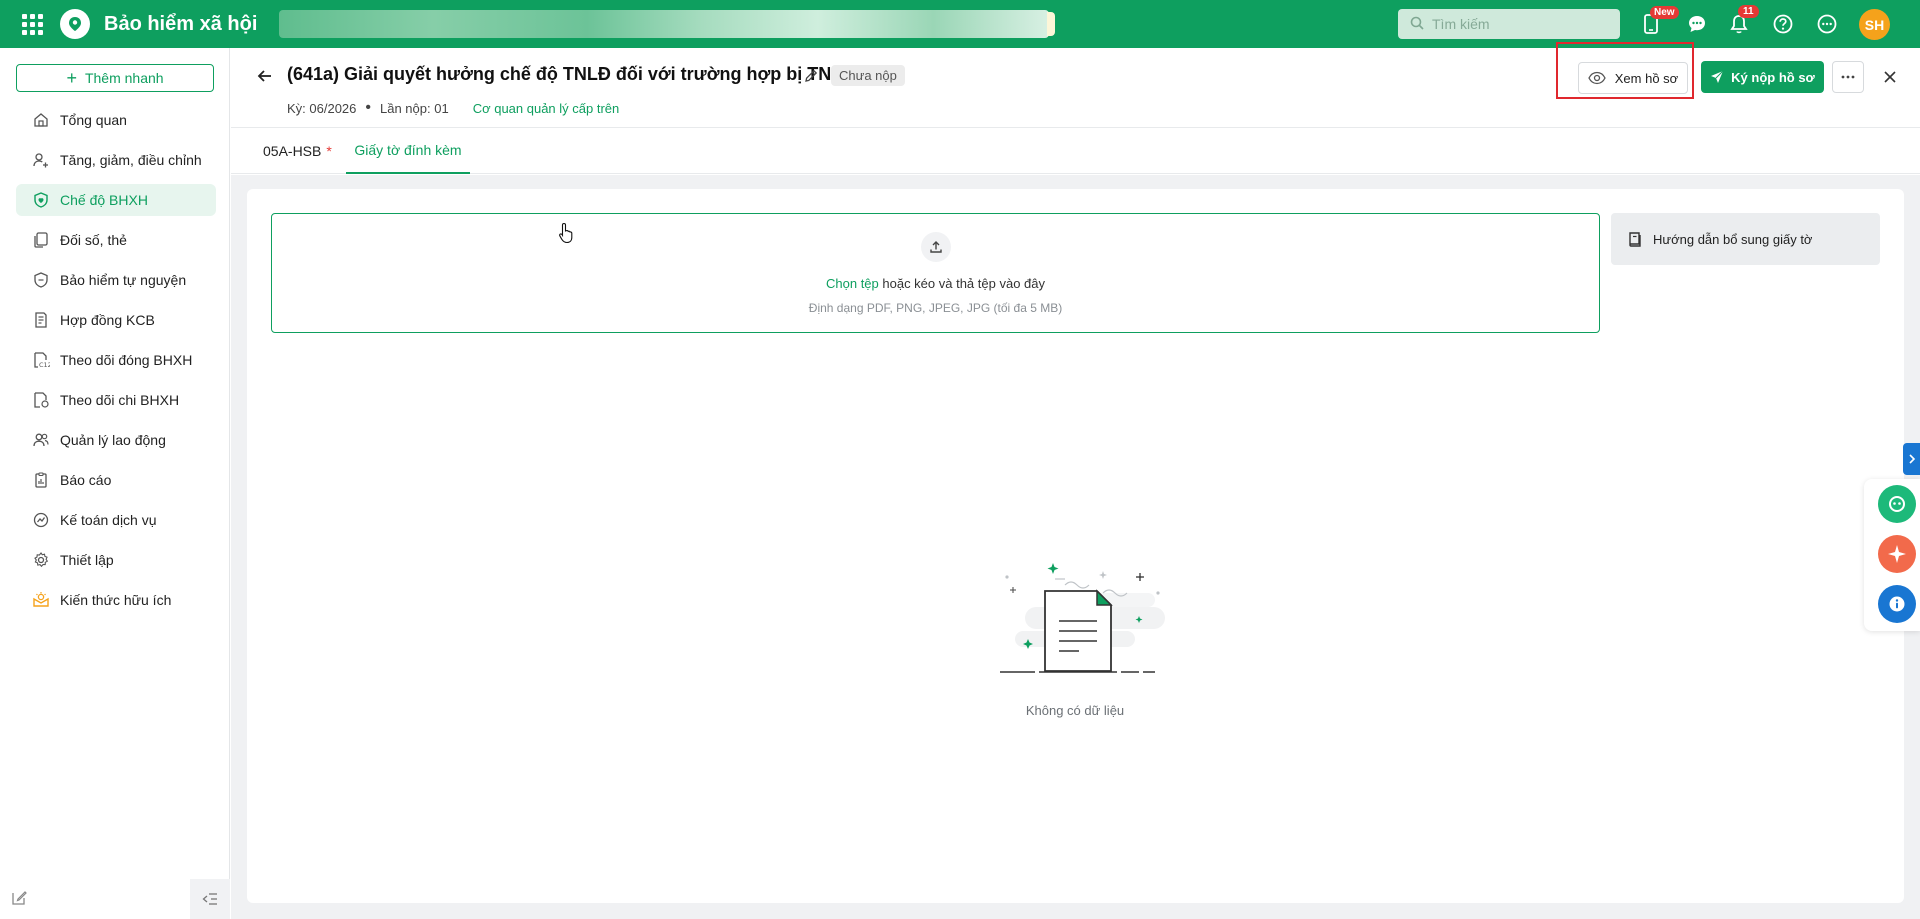  What do you see at coordinates (1635, 239) in the screenshot?
I see `book-icon` at bounding box center [1635, 239].